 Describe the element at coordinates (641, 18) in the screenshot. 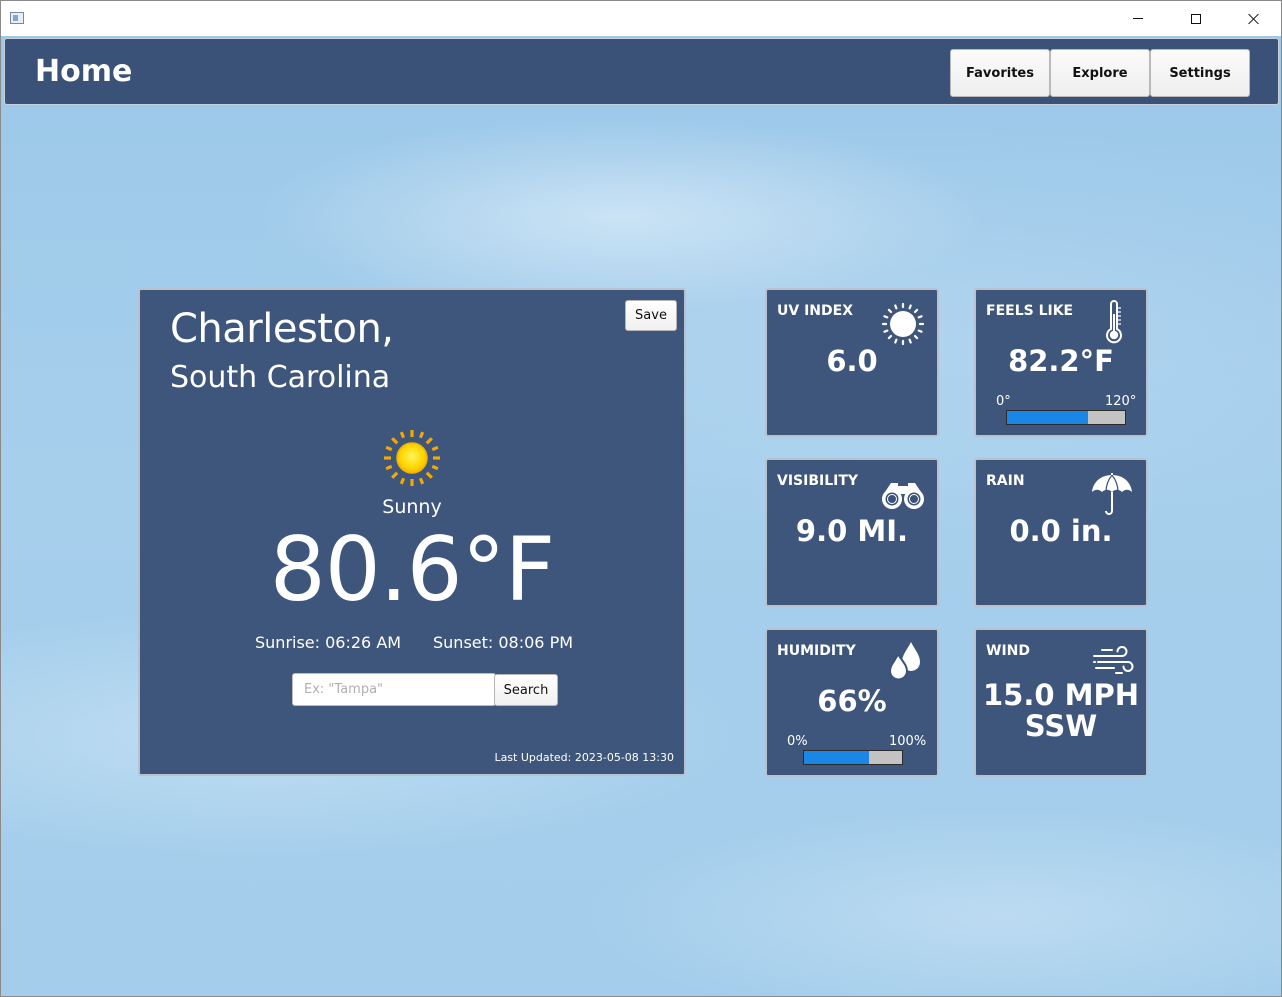

I see `title-bar` at that location.